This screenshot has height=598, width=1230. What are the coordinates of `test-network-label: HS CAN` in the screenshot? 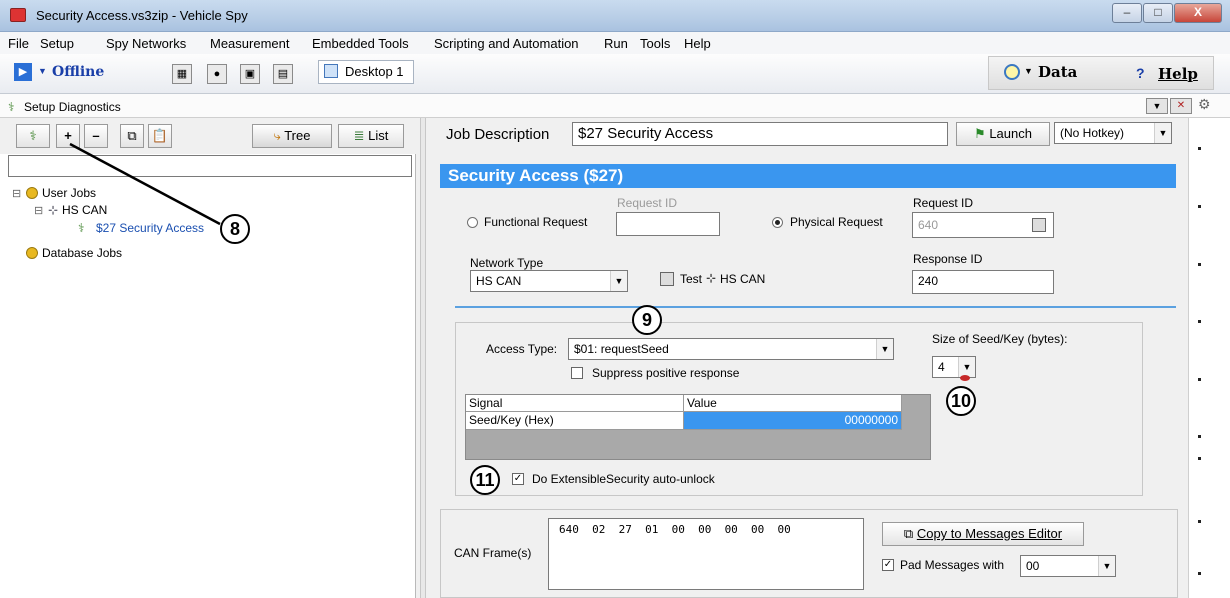 It's located at (743, 279).